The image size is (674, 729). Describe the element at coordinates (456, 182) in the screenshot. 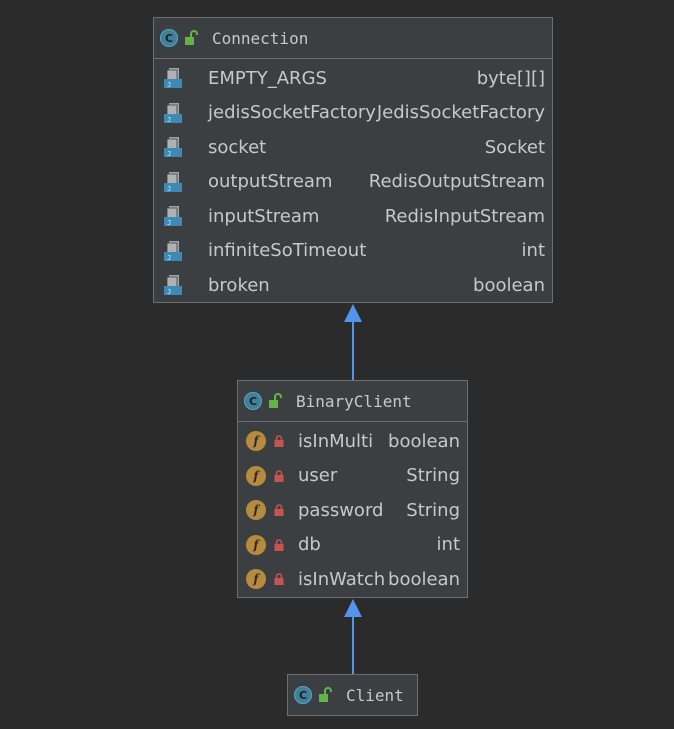

I see `field-type: RedisOutputStream` at that location.